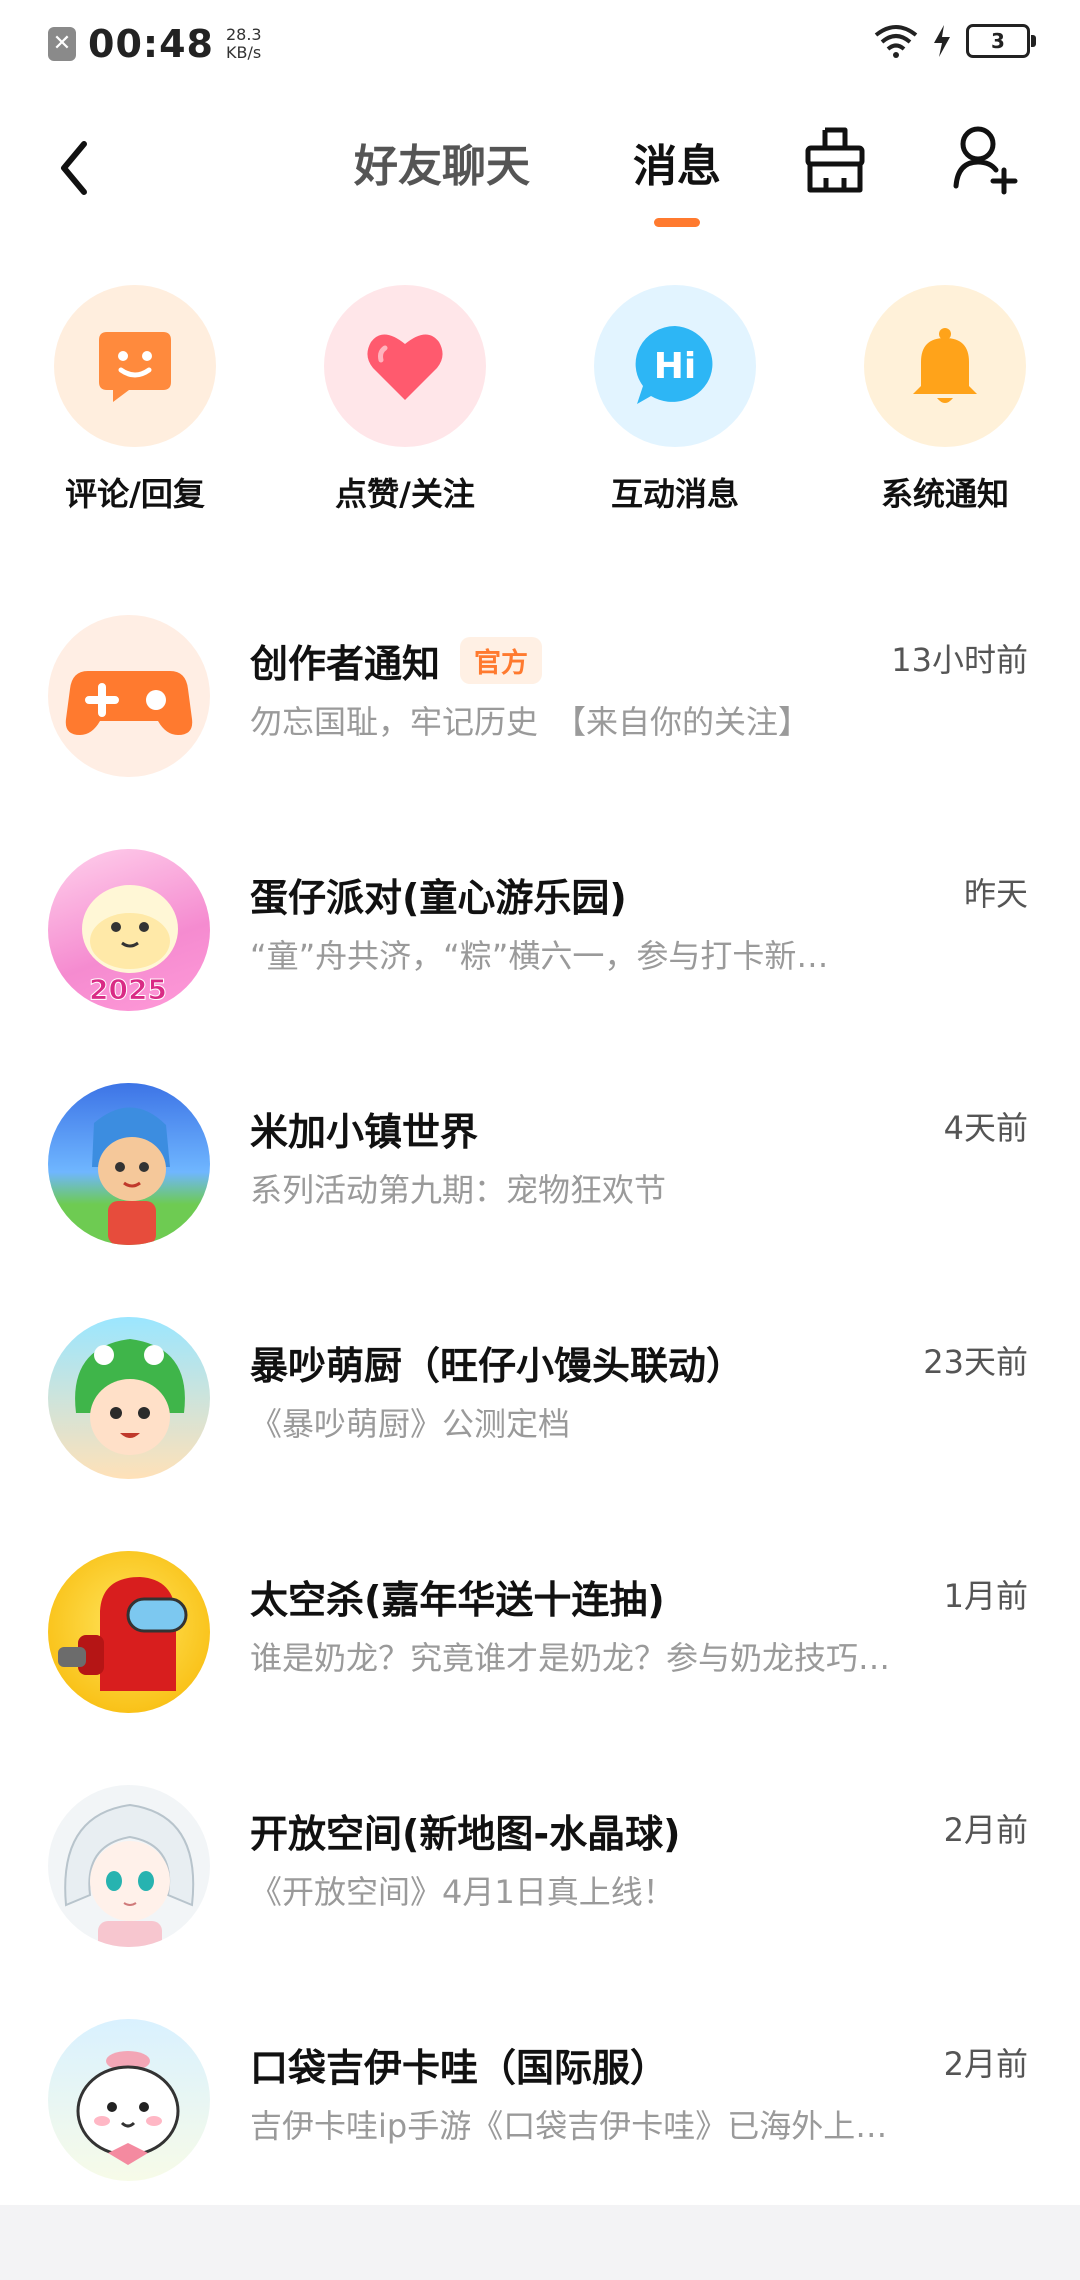  Describe the element at coordinates (896, 41) in the screenshot. I see `wifi-icon` at that location.